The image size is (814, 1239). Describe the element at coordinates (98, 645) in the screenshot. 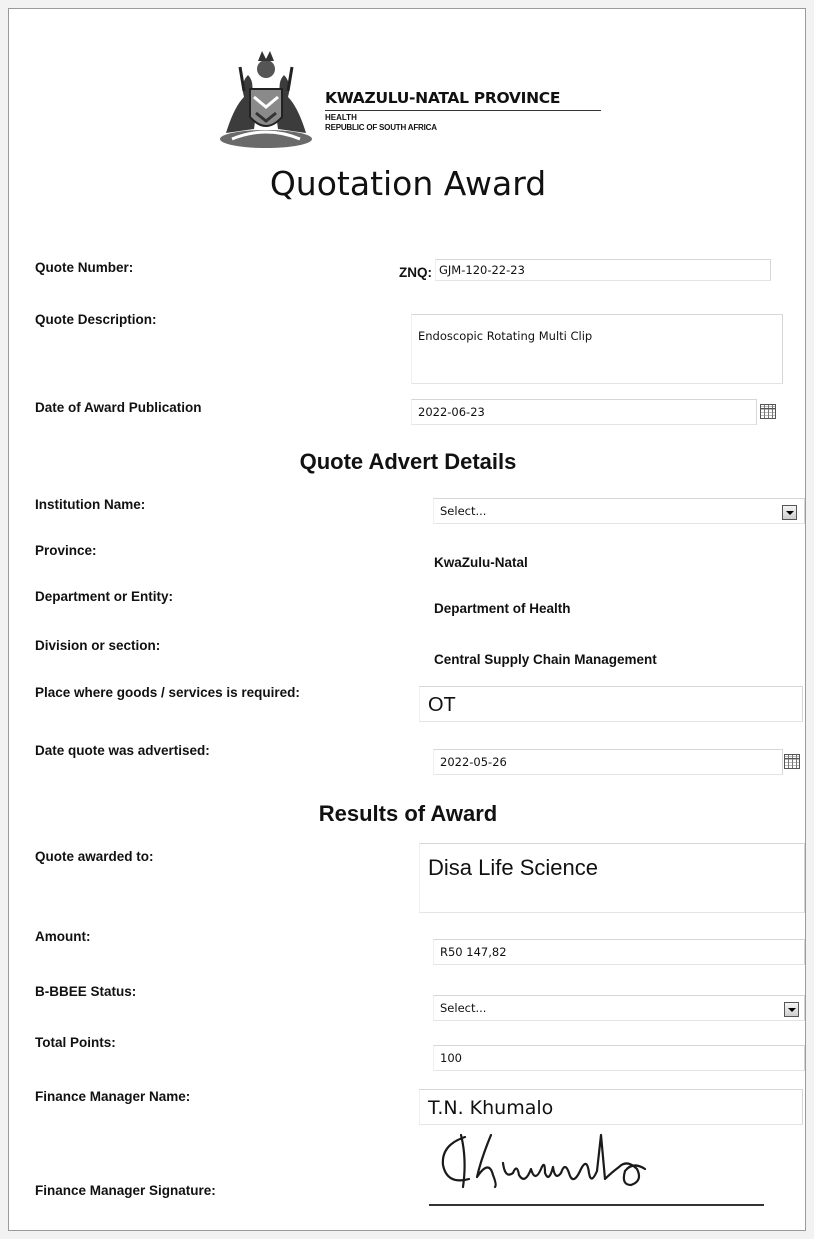

I see `division-label: Division or section:` at that location.